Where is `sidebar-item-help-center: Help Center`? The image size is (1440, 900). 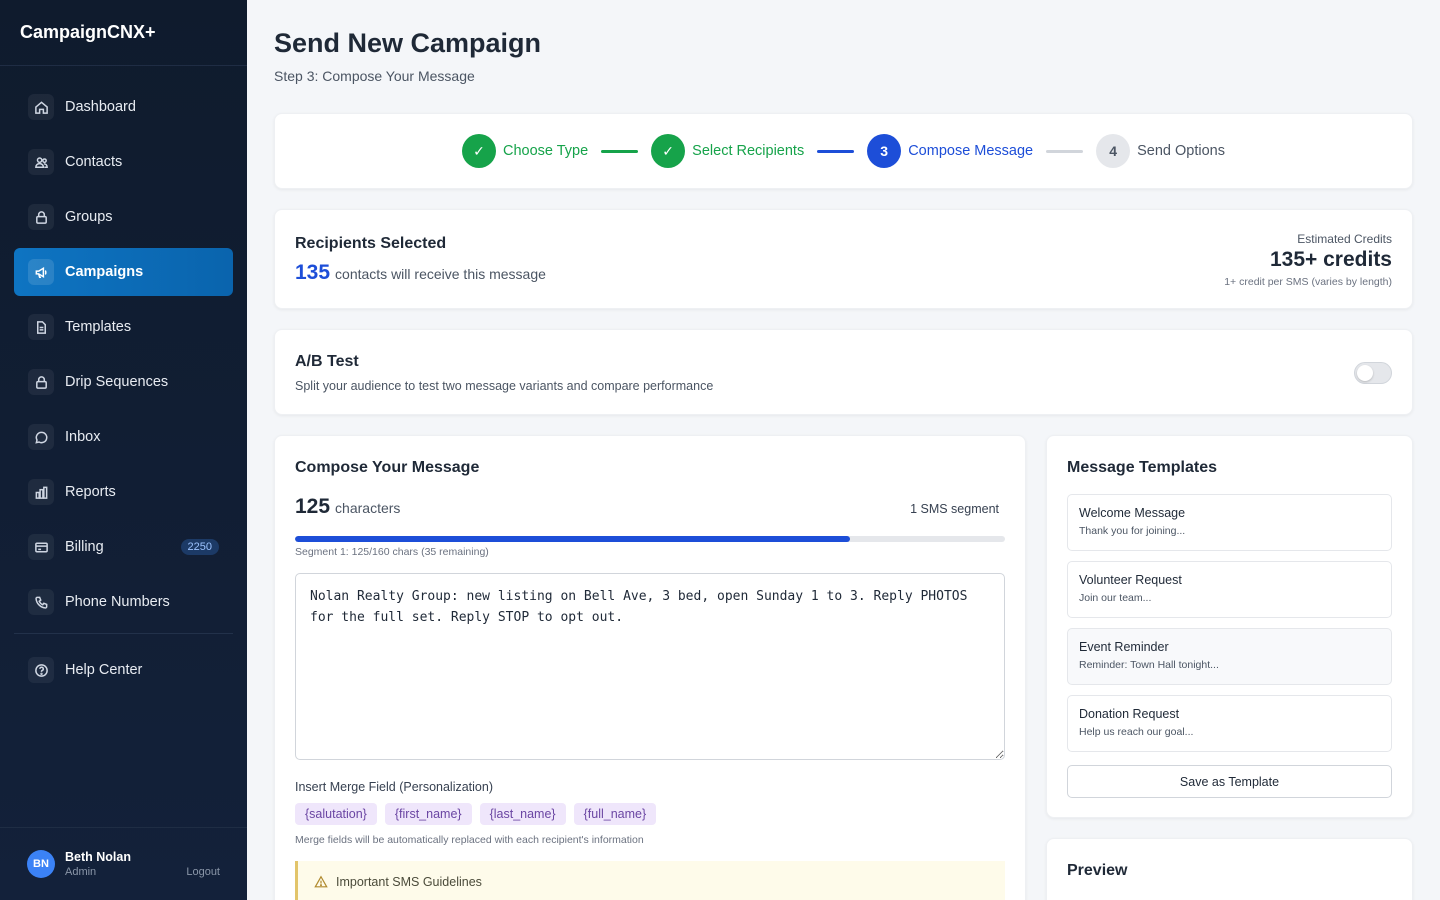 sidebar-item-help-center: Help Center is located at coordinates (123, 670).